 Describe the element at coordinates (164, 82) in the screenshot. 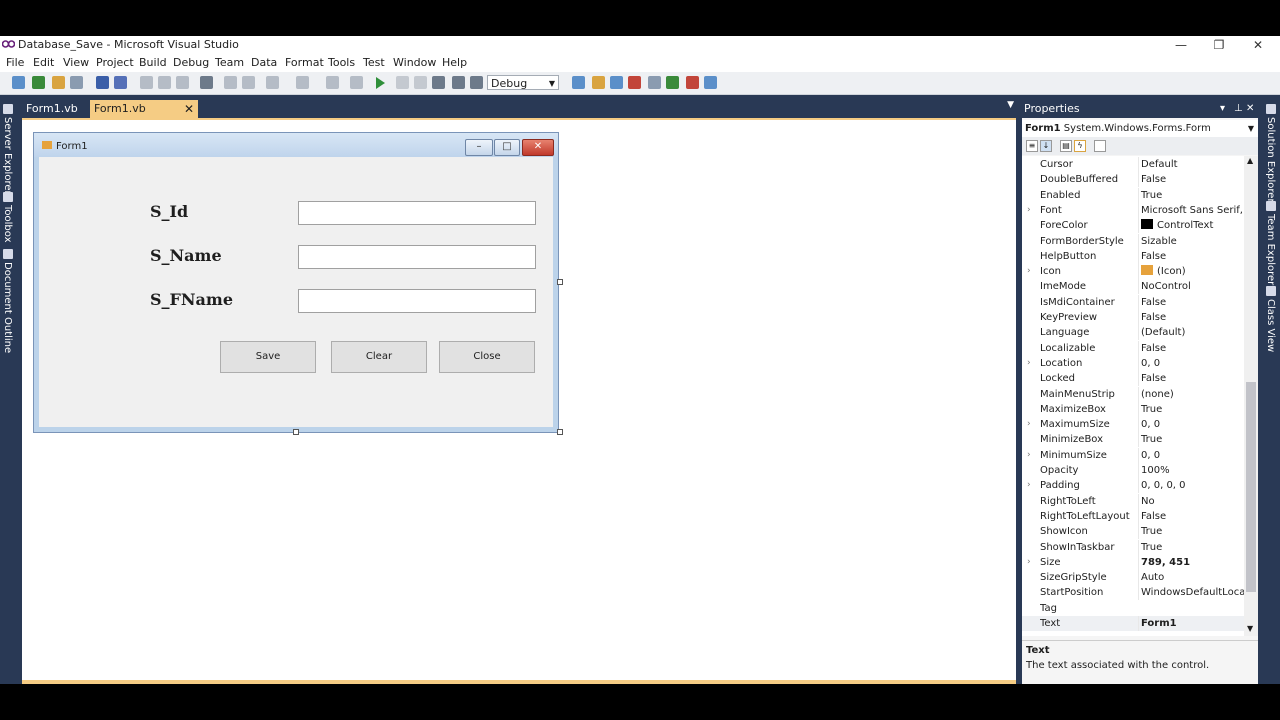

I see `copy-icon` at that location.